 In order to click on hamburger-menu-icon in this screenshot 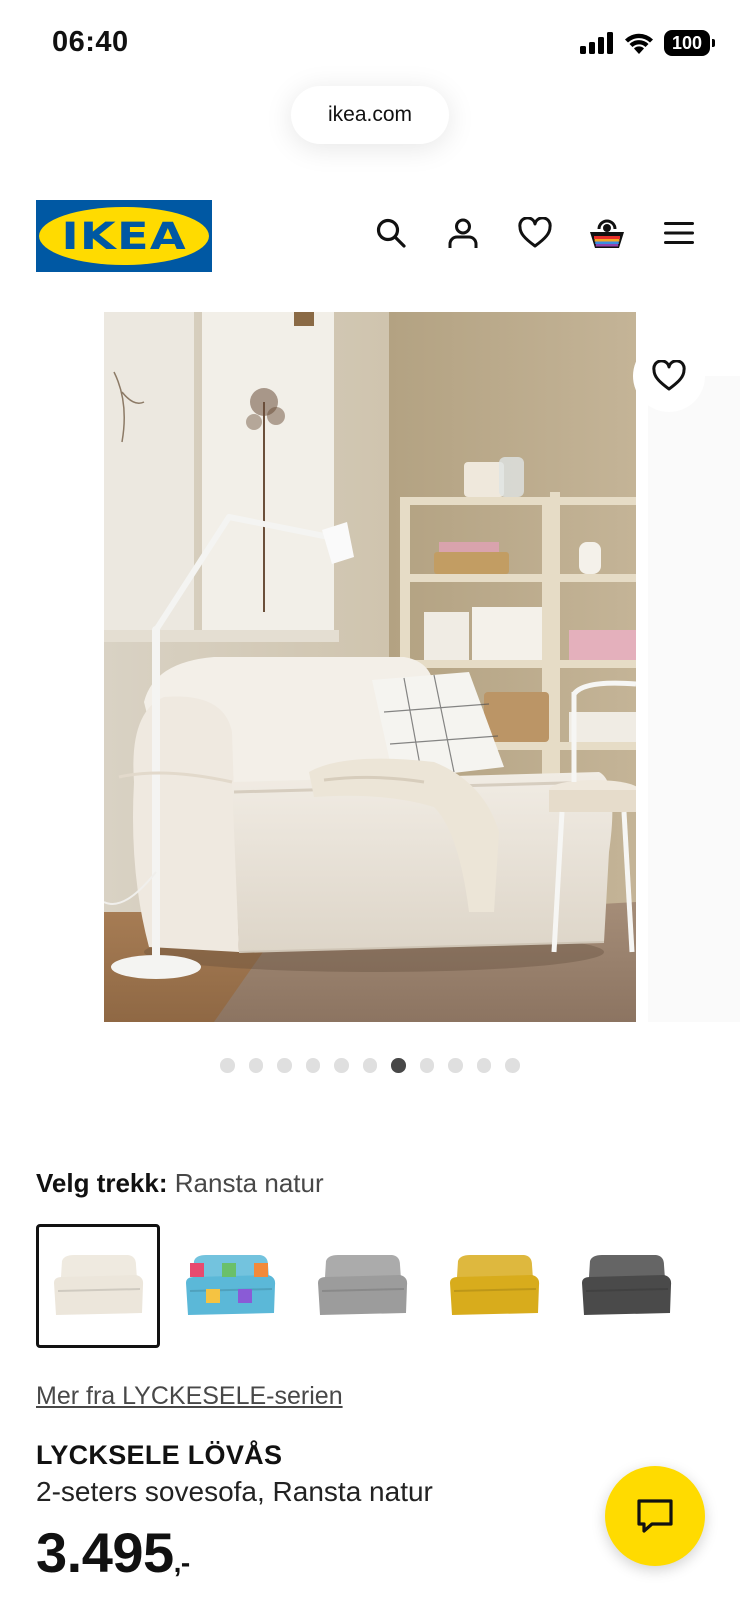, I will do `click(679, 233)`.